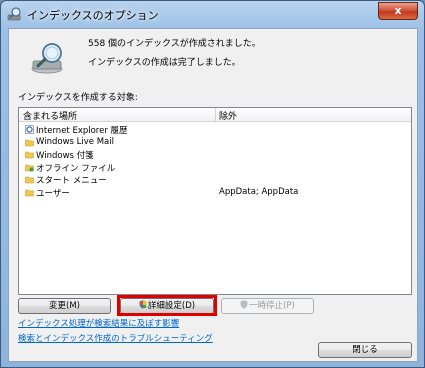  Describe the element at coordinates (76, 168) in the screenshot. I see `list-item-name: オフライン ファイル` at that location.